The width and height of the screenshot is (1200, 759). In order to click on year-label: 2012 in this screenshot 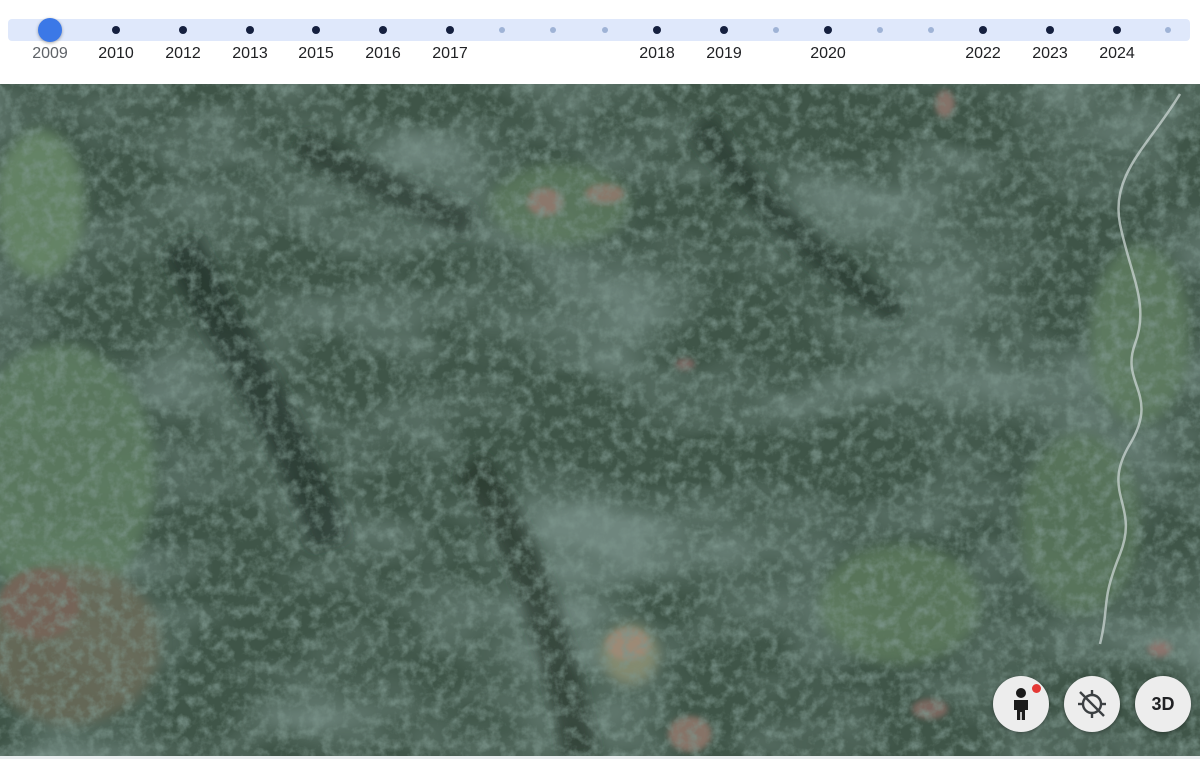, I will do `click(183, 54)`.